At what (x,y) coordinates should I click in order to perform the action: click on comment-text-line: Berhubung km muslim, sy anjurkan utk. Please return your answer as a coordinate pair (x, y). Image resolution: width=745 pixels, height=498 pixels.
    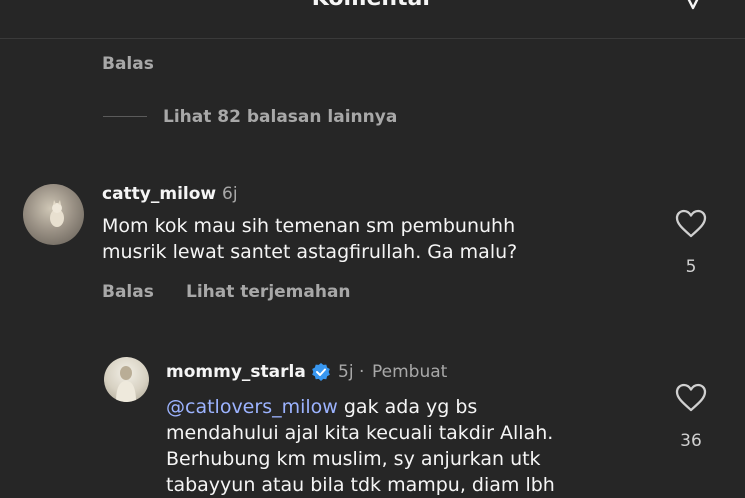
    Looking at the image, I should click on (353, 459).